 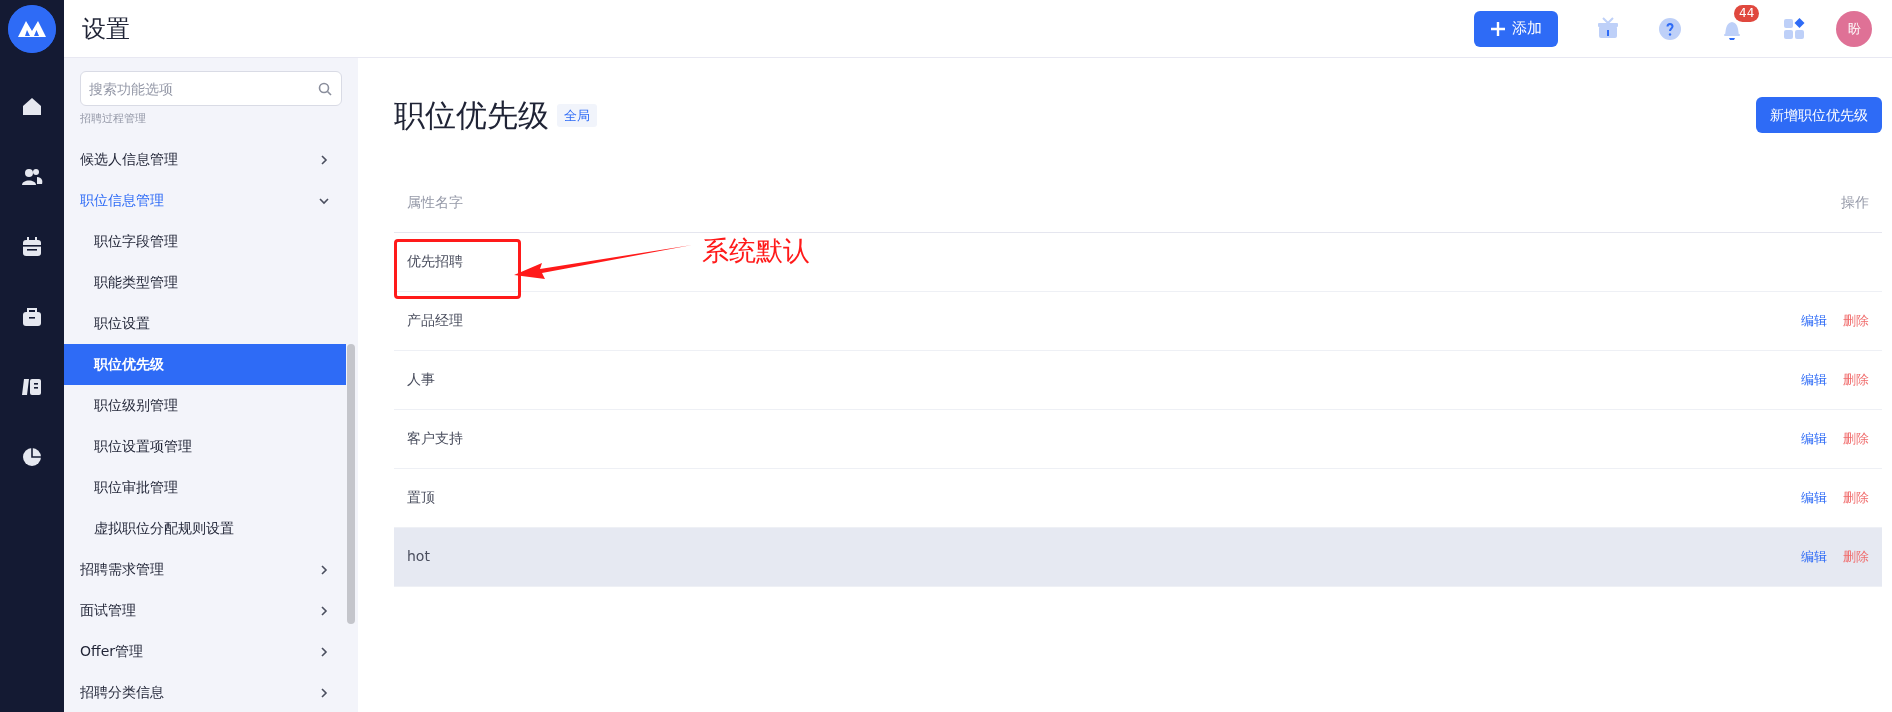 What do you see at coordinates (205, 528) in the screenshot?
I see `sidebar-subitem: 虚拟职位分配规则设置` at bounding box center [205, 528].